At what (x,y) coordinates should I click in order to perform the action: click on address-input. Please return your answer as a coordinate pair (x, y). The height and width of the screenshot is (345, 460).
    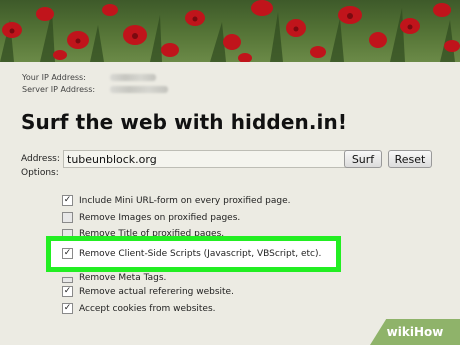
    Looking at the image, I should click on (211, 159).